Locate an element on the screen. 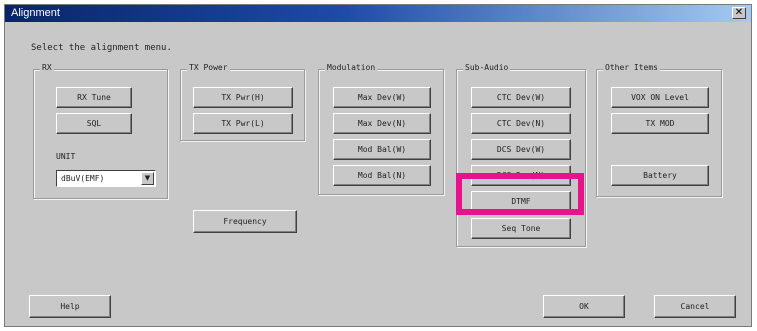 The height and width of the screenshot is (331, 757). window-title: Alignment is located at coordinates (35, 13).